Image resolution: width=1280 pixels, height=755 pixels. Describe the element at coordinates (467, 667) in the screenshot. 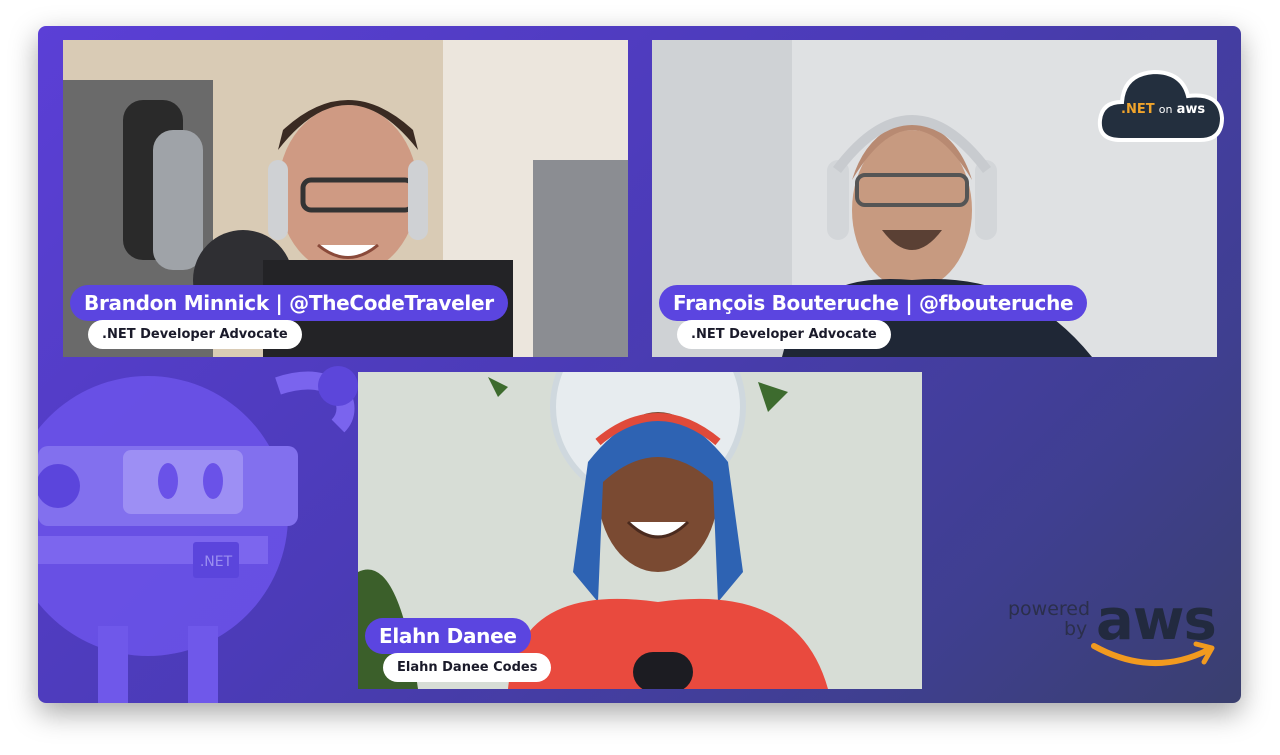

I see `participant-role: Elahn Danee Codes` at that location.